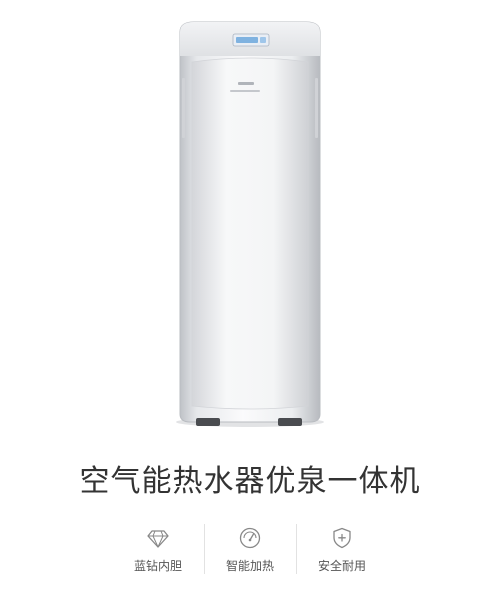 The width and height of the screenshot is (500, 590). I want to click on feature-label: 蓝钻内胆, so click(157, 566).